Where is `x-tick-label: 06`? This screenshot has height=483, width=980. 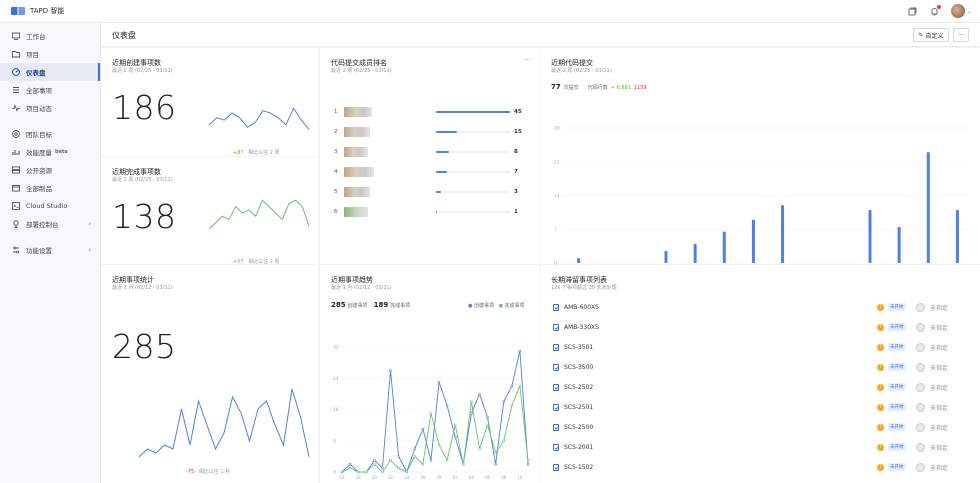 x-tick-label: 06 is located at coordinates (488, 477).